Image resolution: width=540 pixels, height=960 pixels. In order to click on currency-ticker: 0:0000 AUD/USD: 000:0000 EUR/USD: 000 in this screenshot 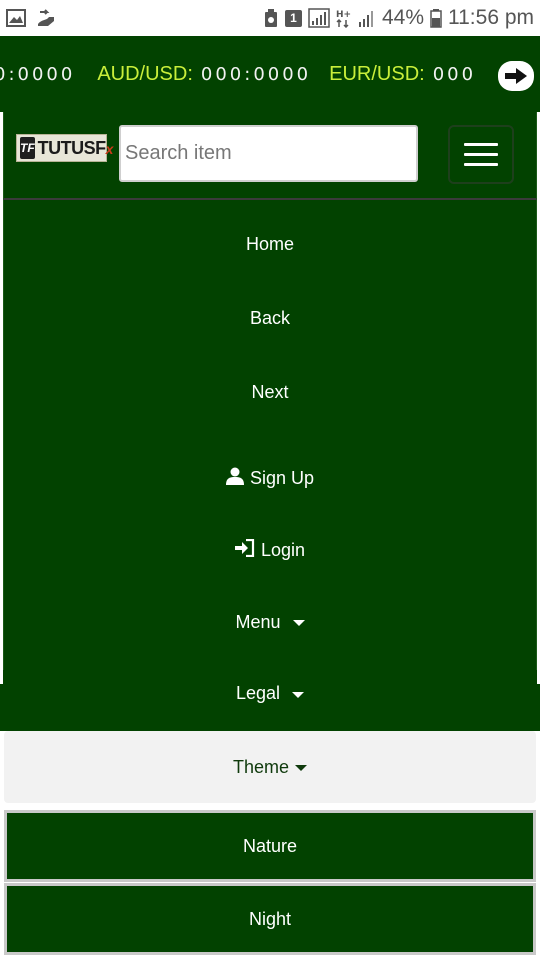, I will do `click(270, 74)`.